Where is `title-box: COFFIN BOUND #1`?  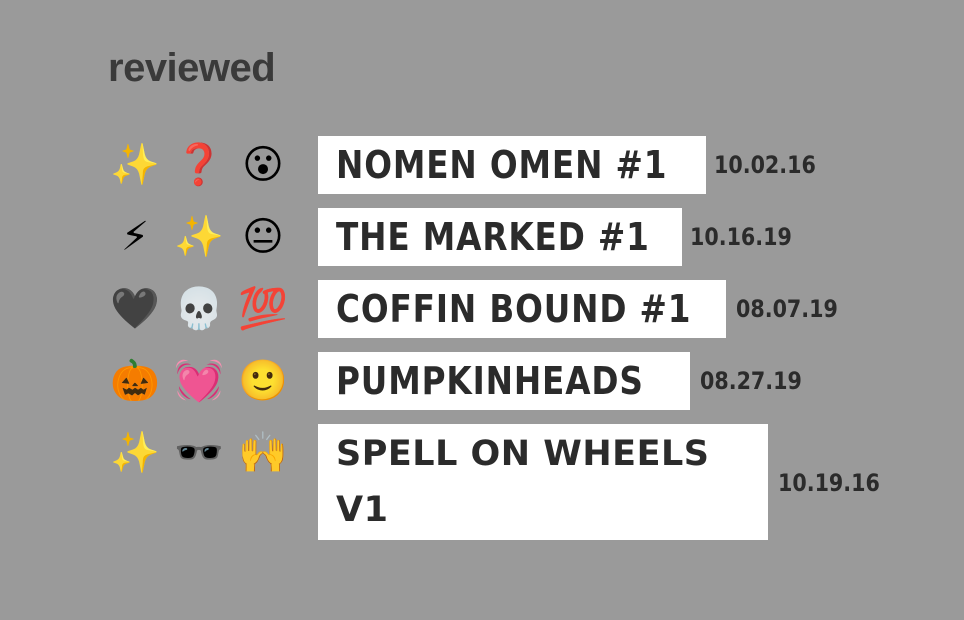 title-box: COFFIN BOUND #1 is located at coordinates (522, 309).